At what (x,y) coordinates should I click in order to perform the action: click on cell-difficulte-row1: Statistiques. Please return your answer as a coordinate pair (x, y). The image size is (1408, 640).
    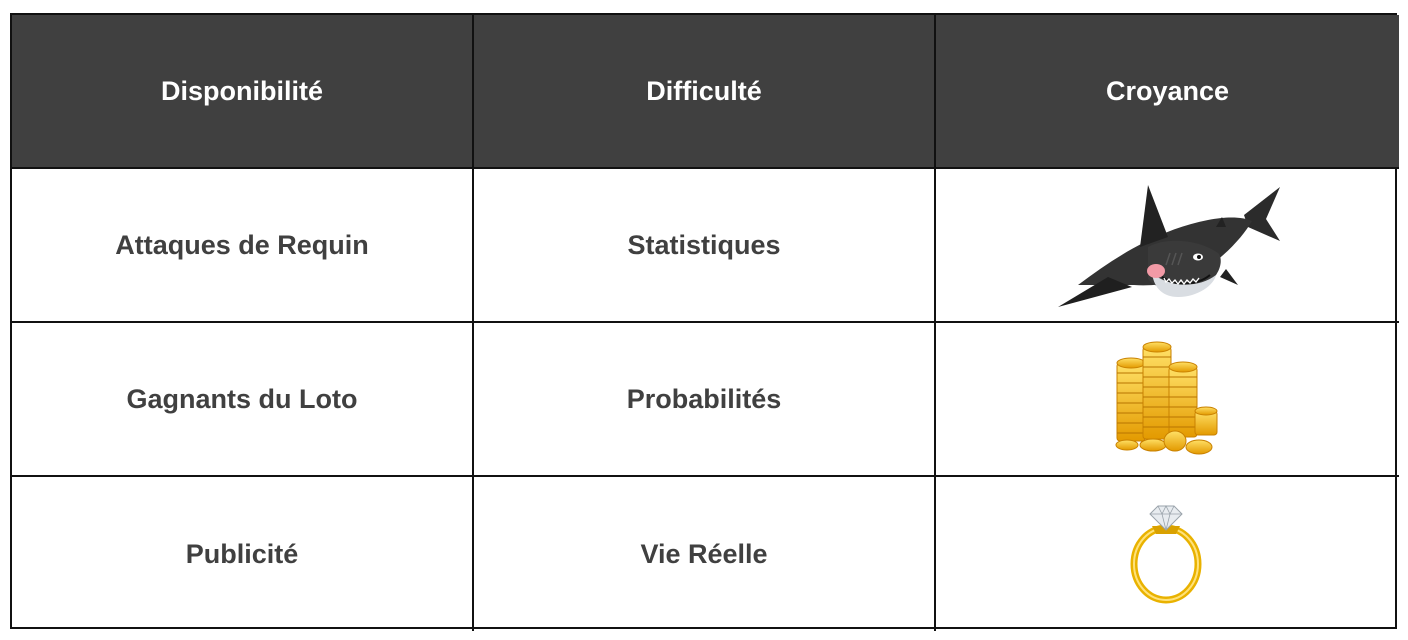
    Looking at the image, I should click on (705, 246).